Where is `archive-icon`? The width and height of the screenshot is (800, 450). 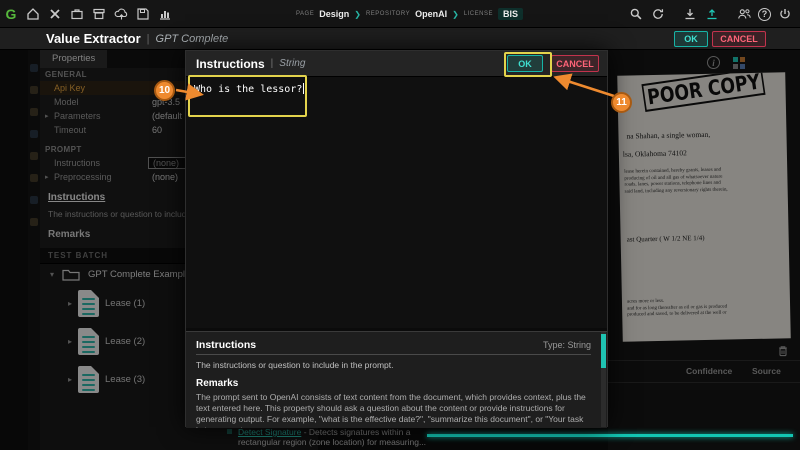
archive-icon is located at coordinates (99, 14).